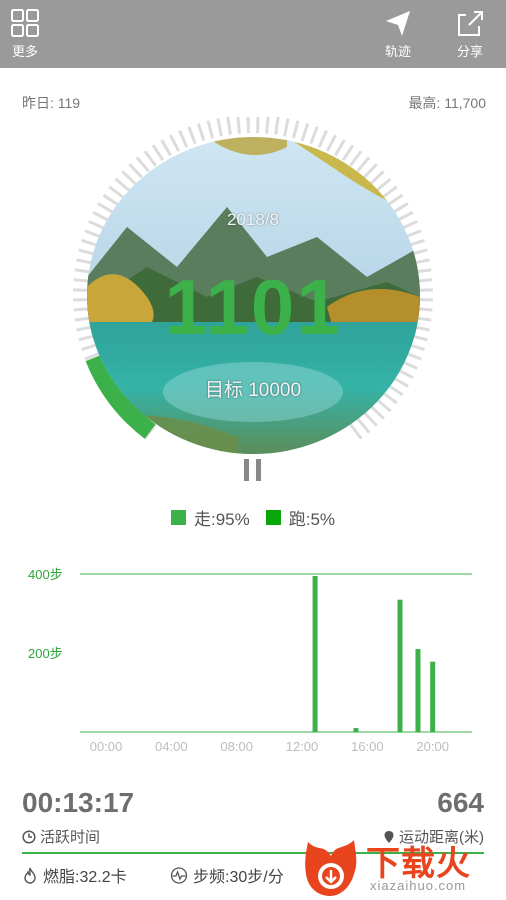 This screenshot has height=900, width=506. I want to click on grid-icon, so click(25, 23).